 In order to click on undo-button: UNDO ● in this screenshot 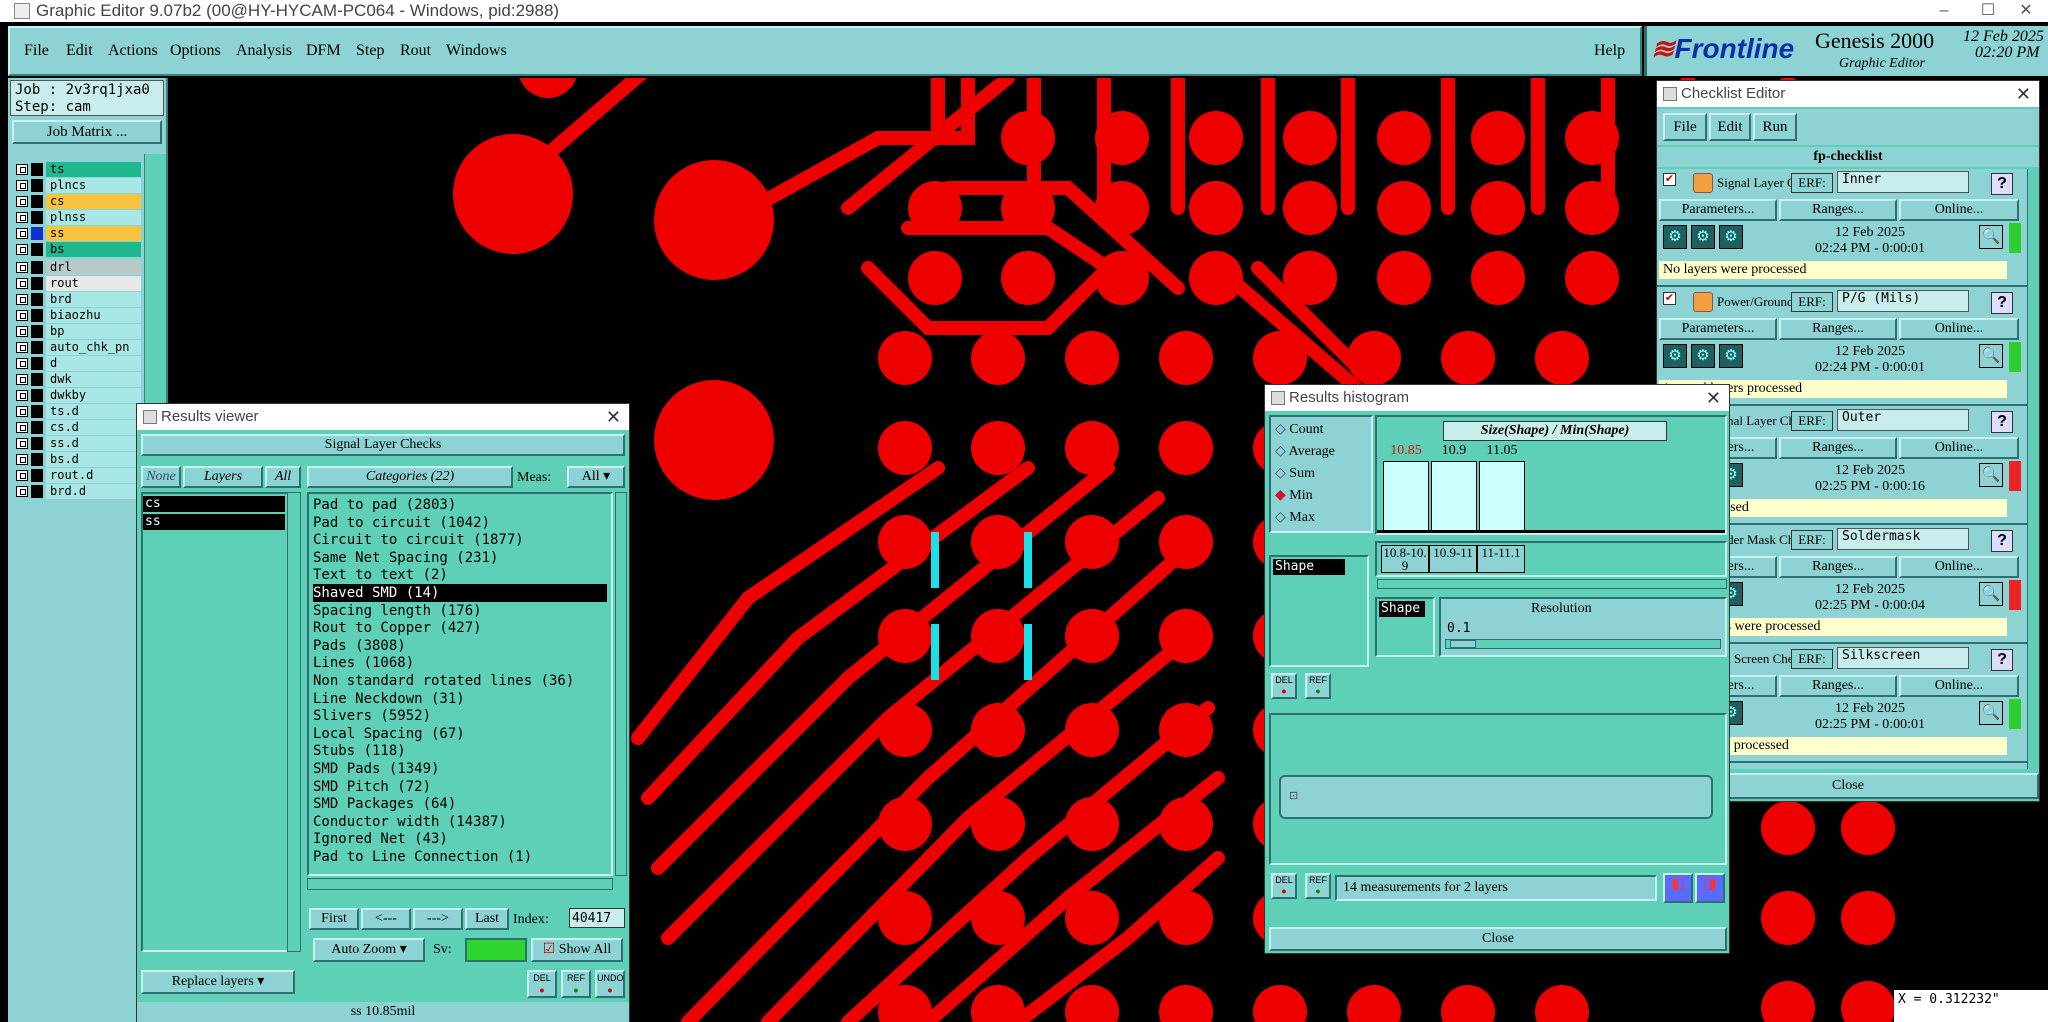, I will do `click(610, 984)`.